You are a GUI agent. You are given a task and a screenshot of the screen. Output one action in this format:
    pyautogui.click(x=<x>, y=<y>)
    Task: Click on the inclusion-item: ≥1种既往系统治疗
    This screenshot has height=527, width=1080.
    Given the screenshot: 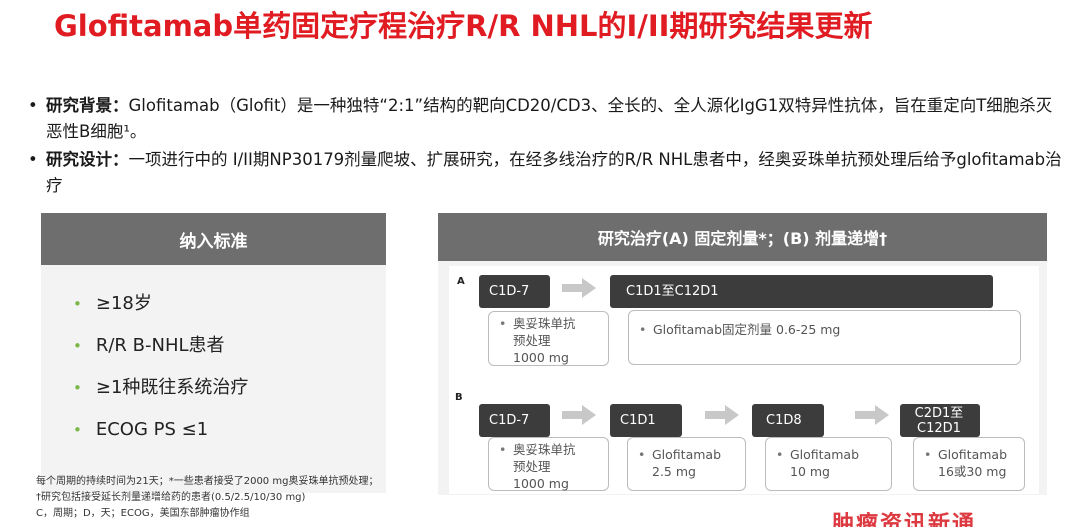 What is the action you would take?
    pyautogui.click(x=172, y=387)
    